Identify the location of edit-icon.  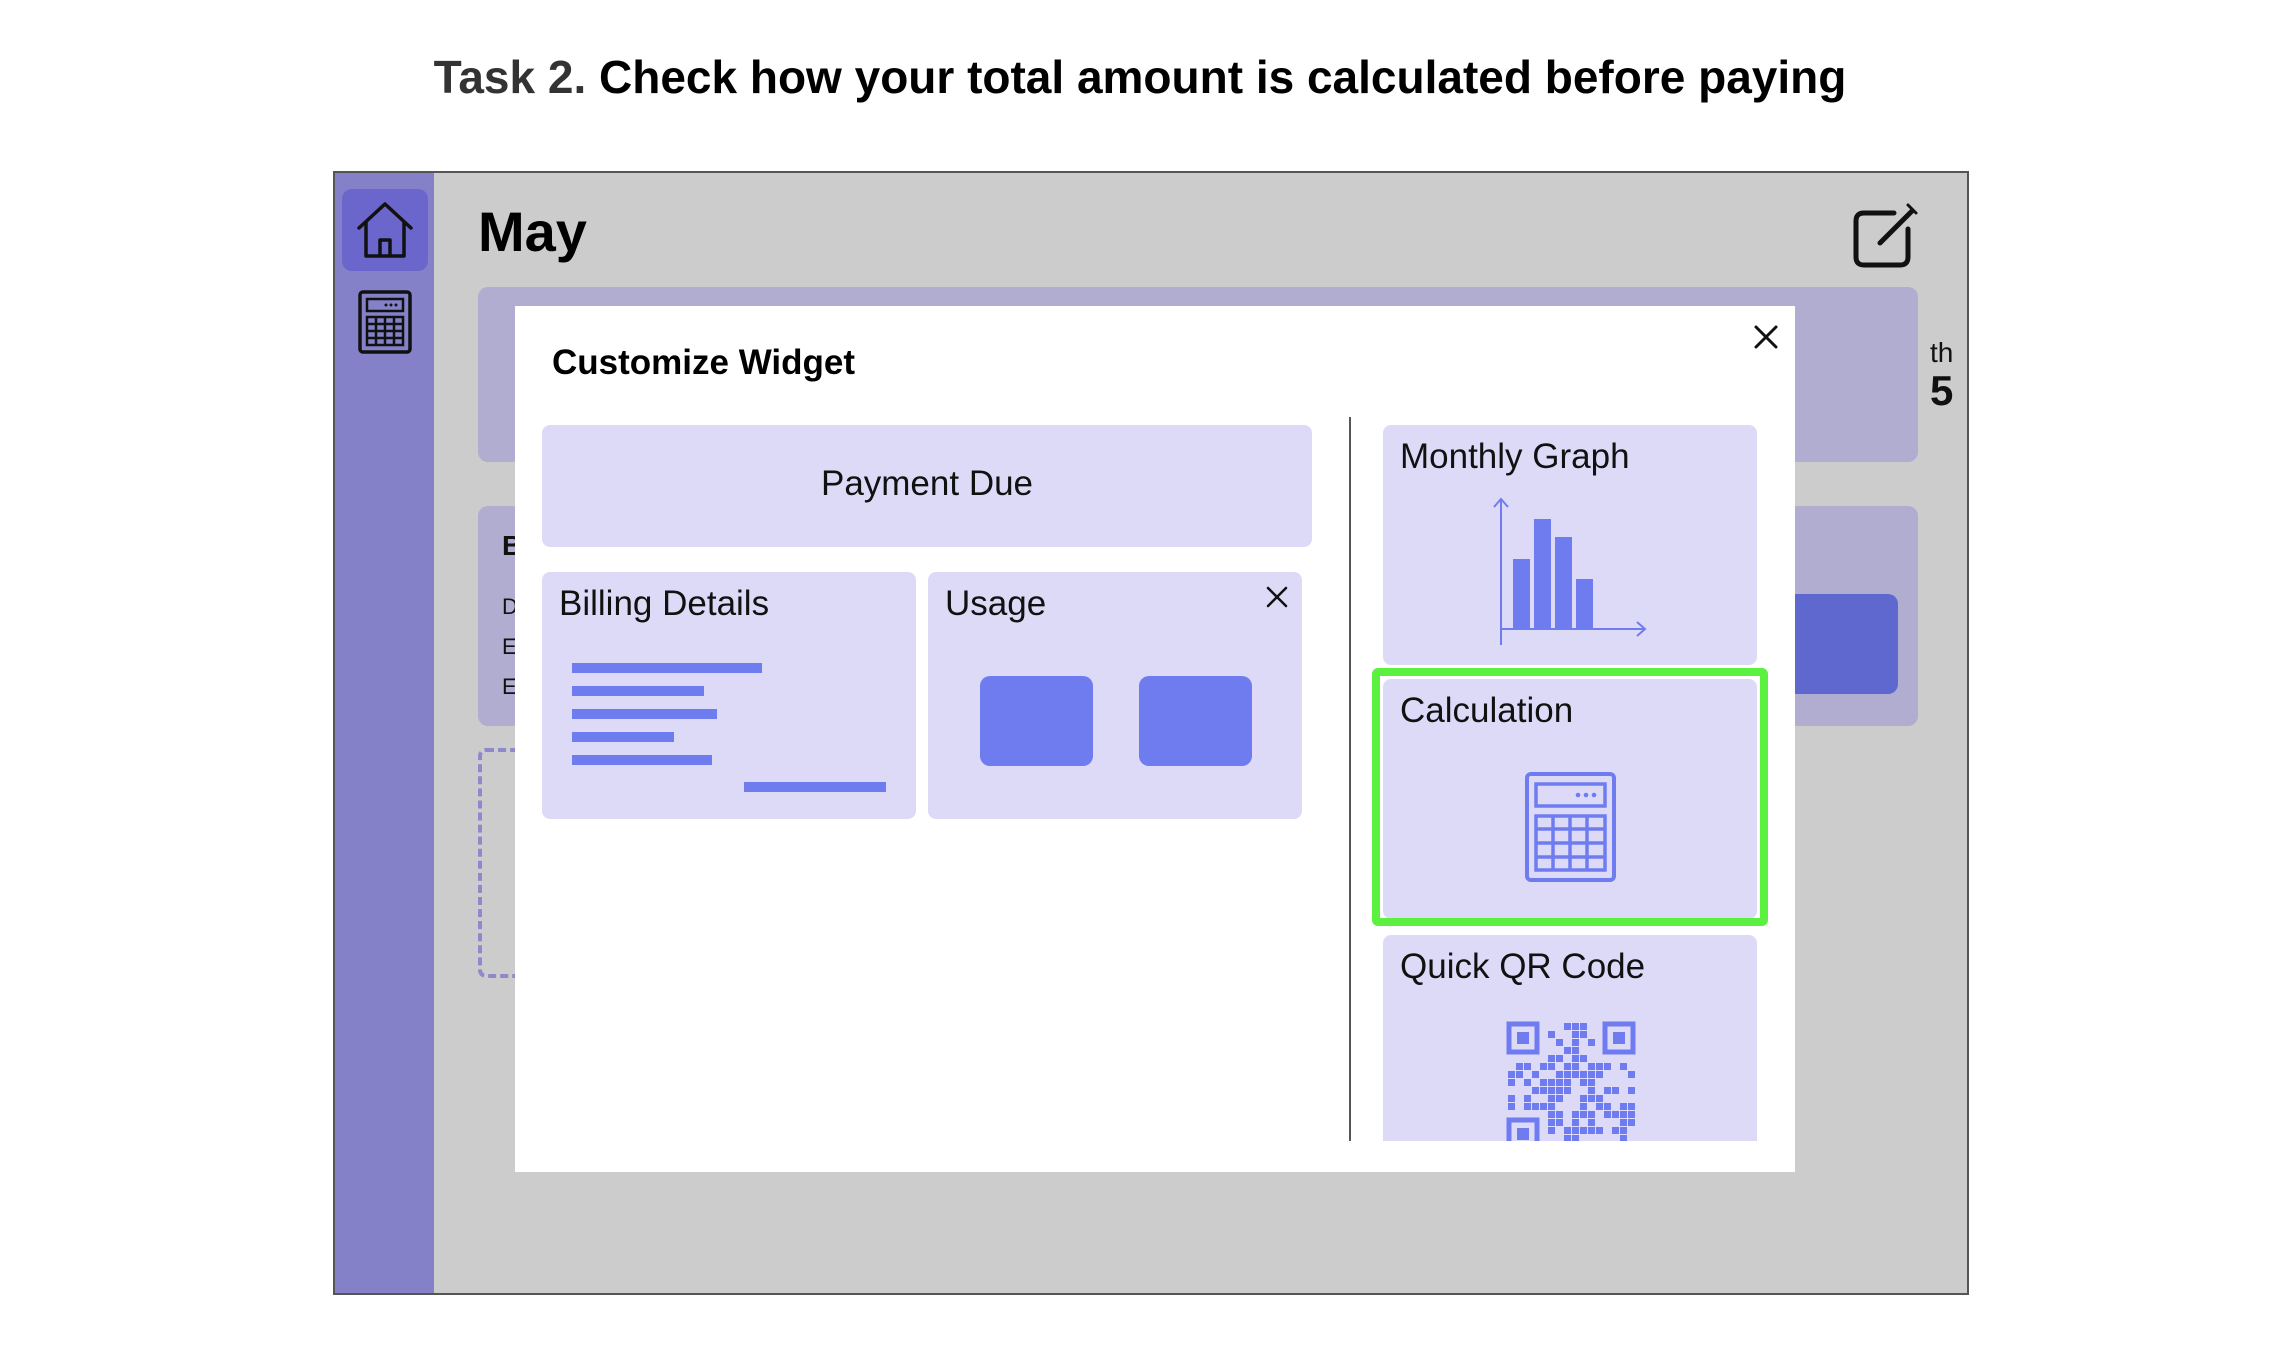
(1885, 235).